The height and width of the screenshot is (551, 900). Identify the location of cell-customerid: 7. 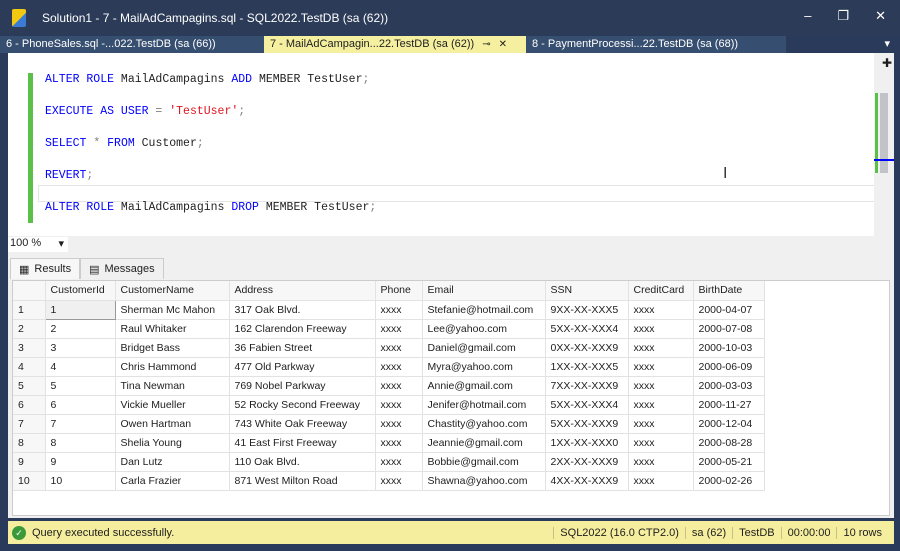
(80, 424).